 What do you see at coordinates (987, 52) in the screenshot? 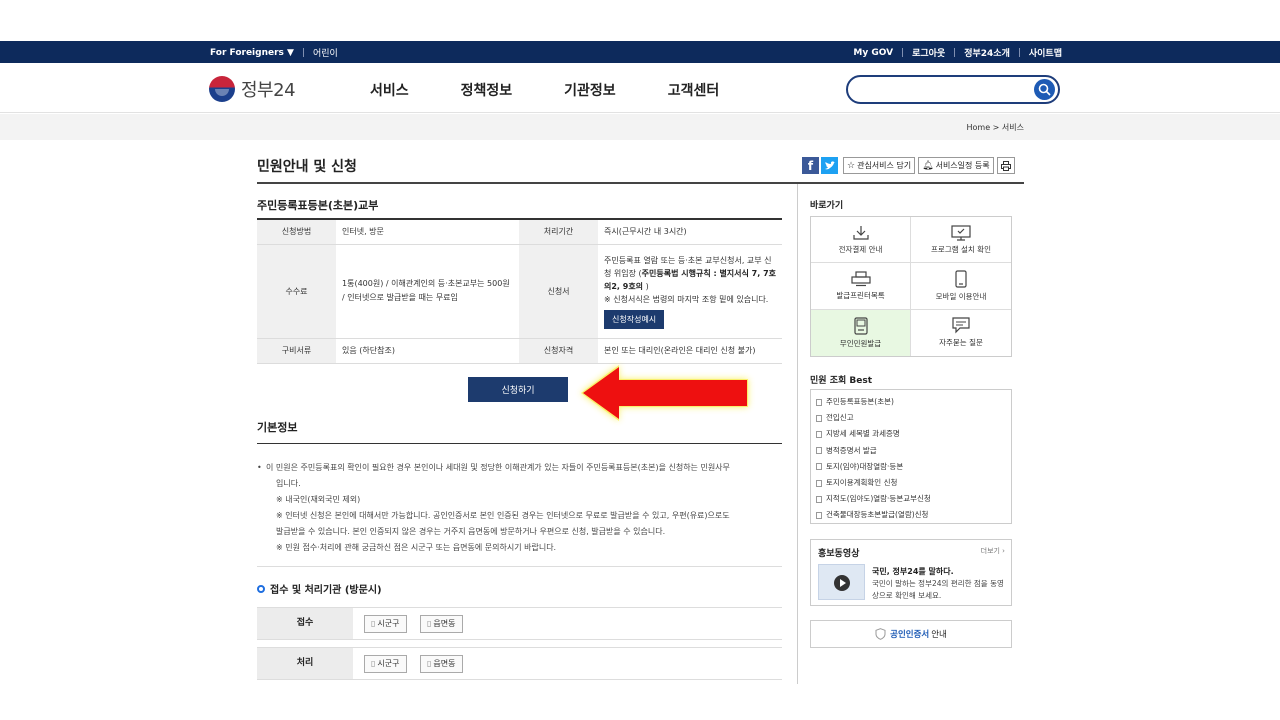
I see `intro-link: 정부24소개` at bounding box center [987, 52].